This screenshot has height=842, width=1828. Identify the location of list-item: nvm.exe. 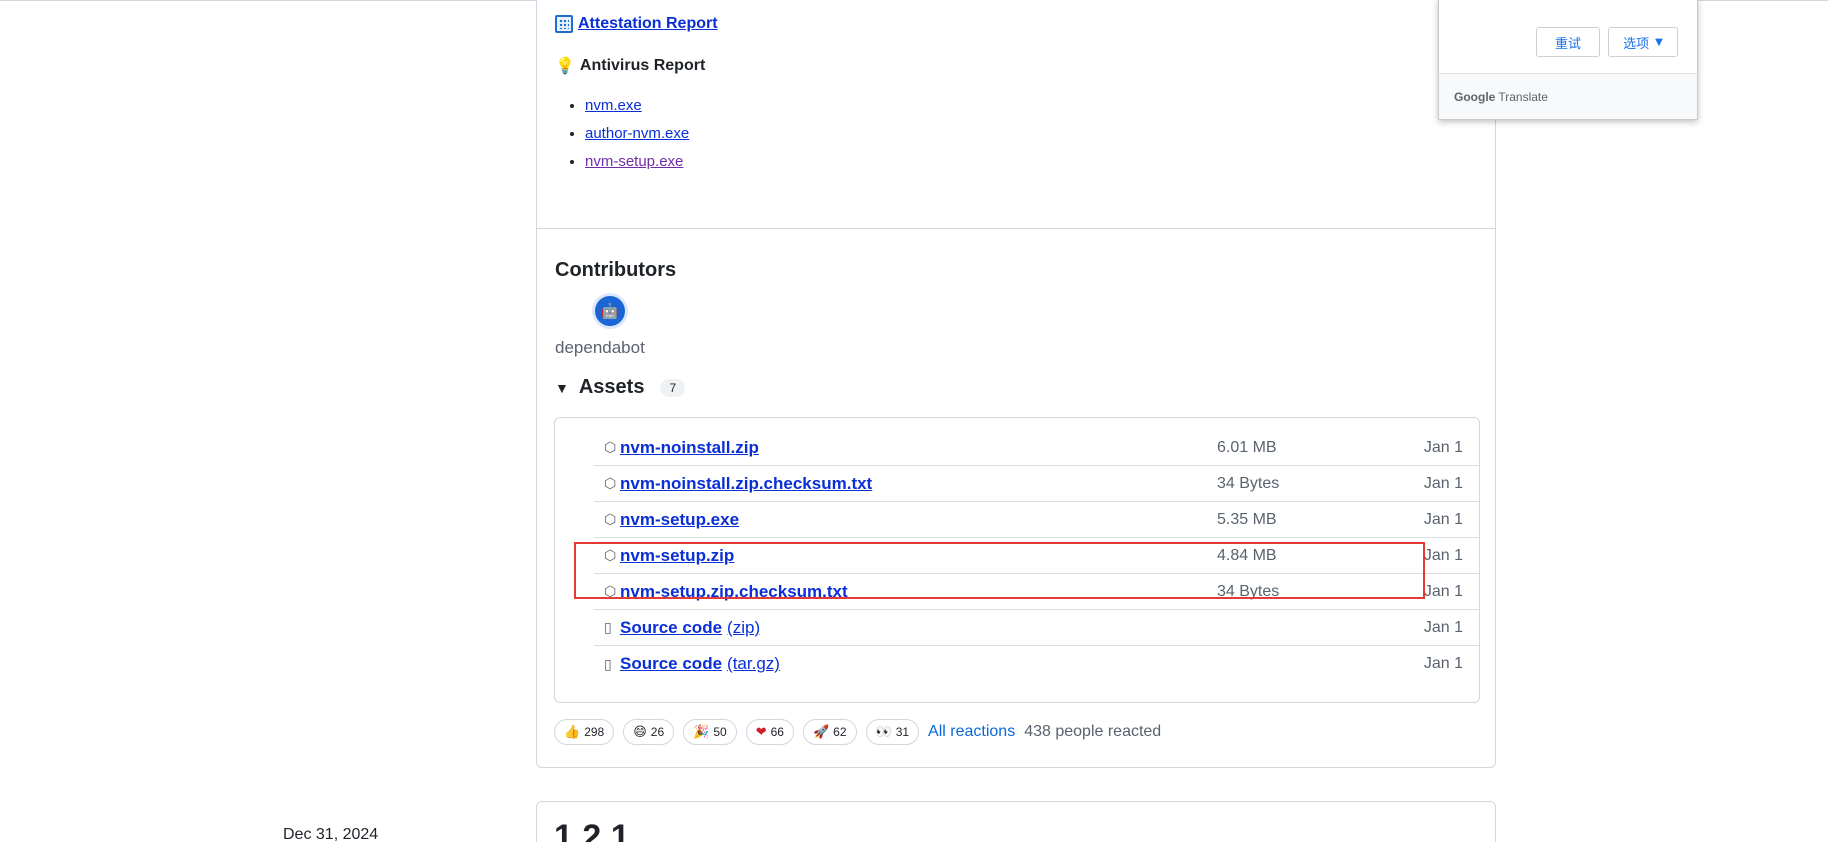
(637, 108).